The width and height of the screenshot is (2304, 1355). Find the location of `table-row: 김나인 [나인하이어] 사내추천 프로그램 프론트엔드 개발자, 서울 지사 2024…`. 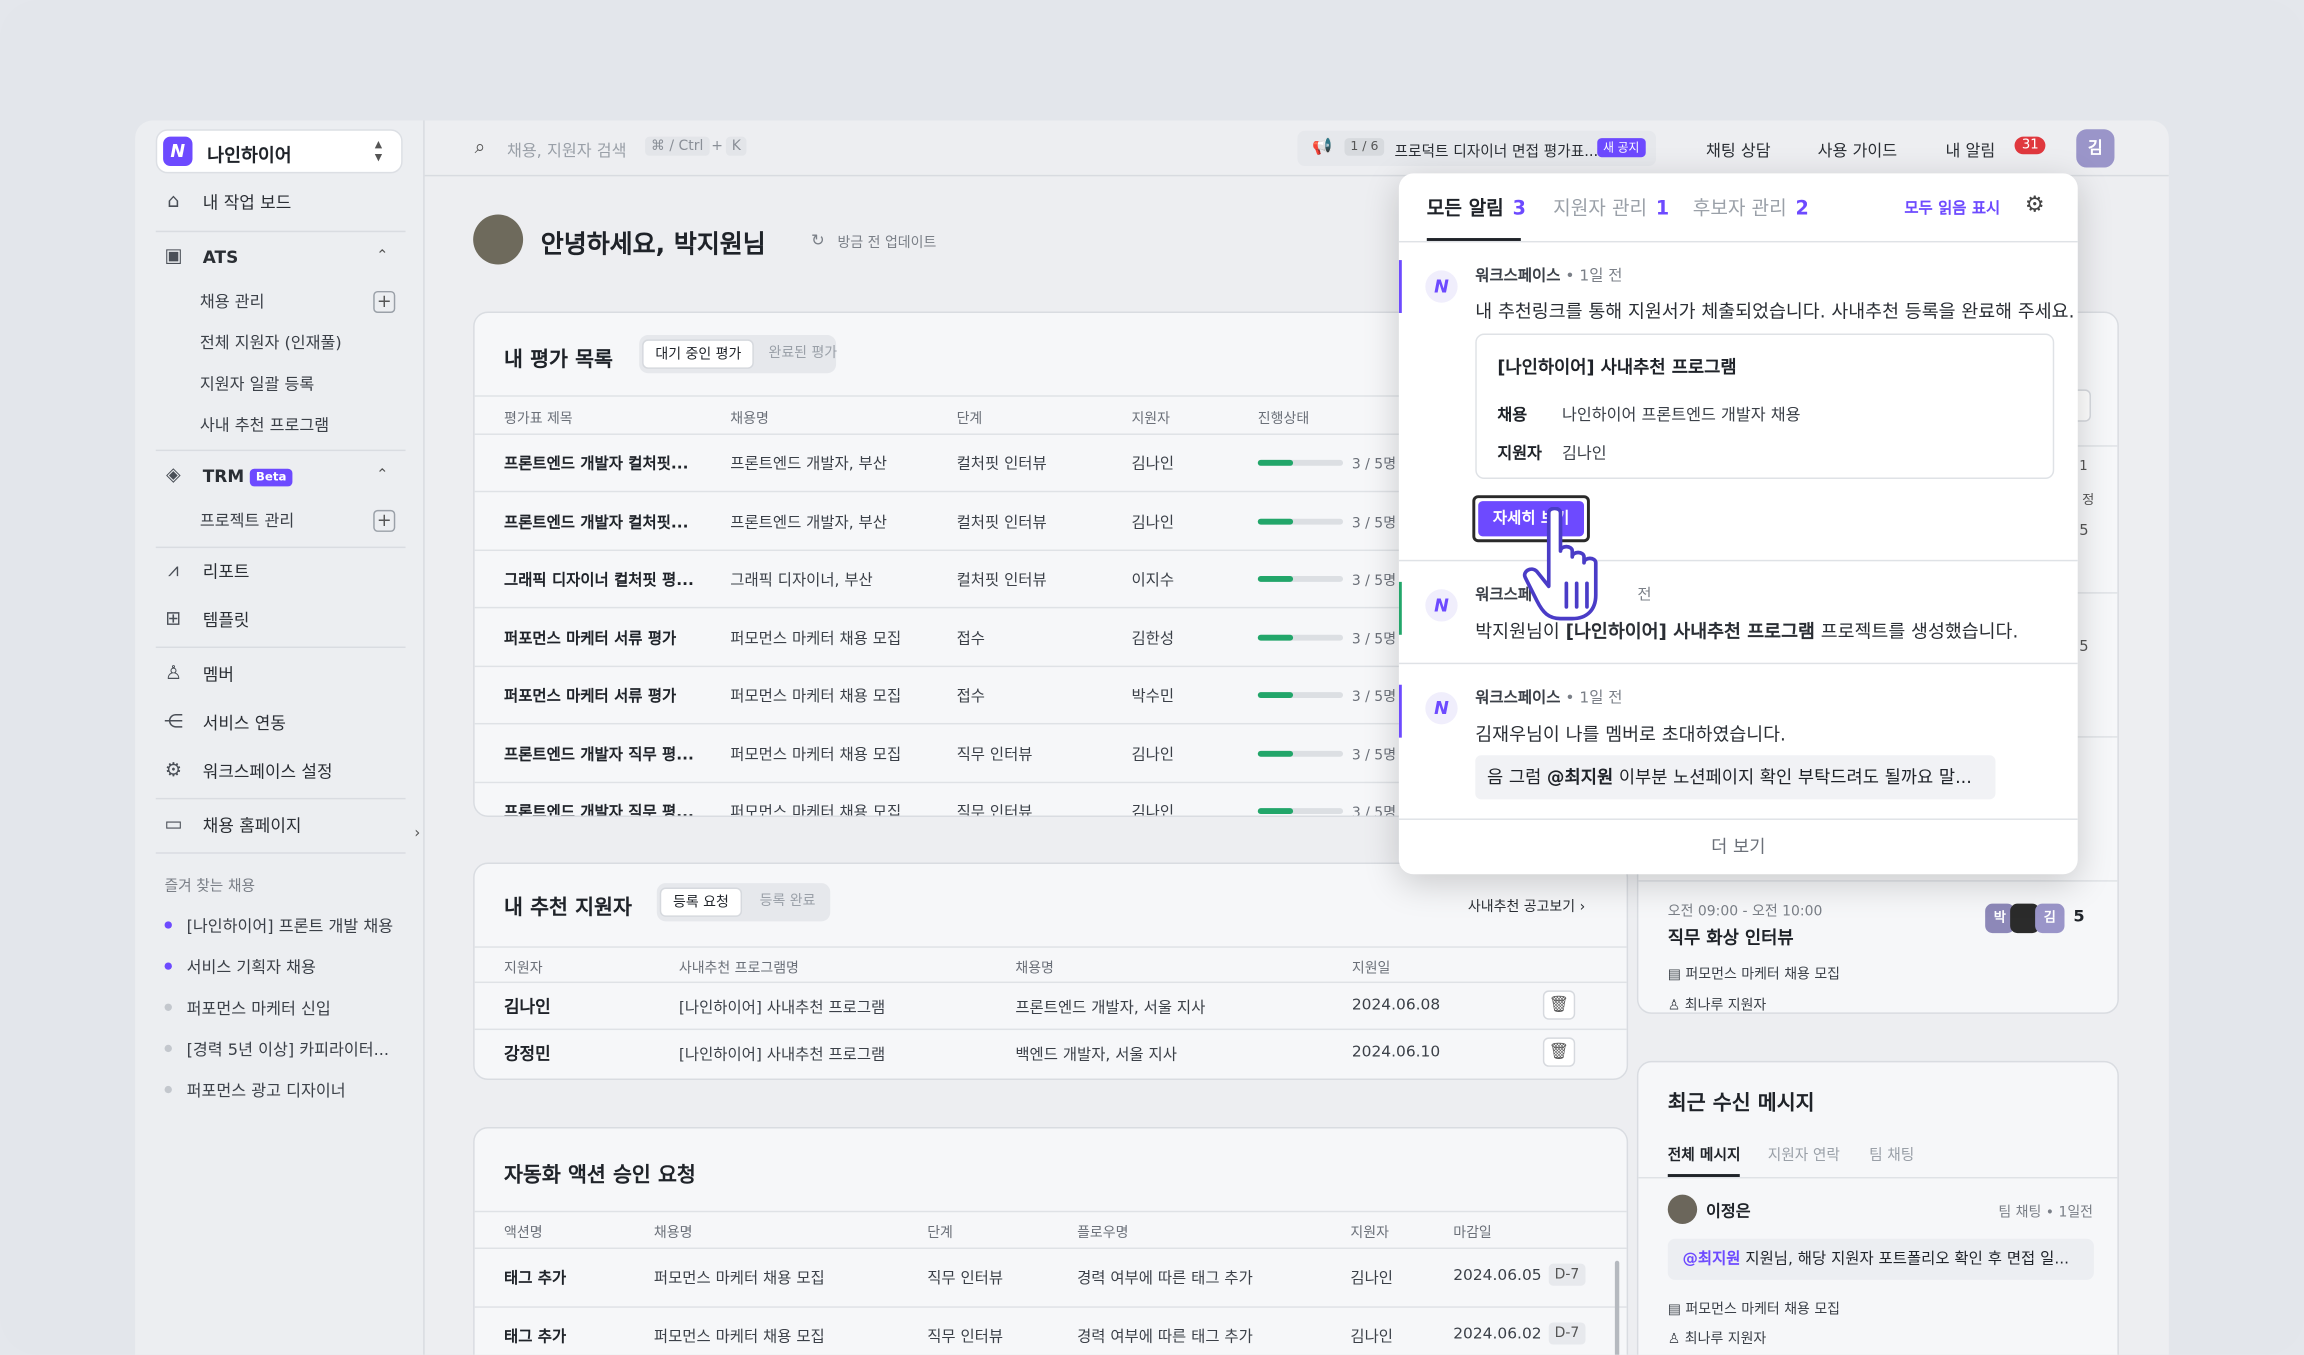

table-row: 김나인 [나인하이어] 사내추천 프로그램 프론트엔드 개발자, 서울 지사 2024… is located at coordinates (1051, 1005).